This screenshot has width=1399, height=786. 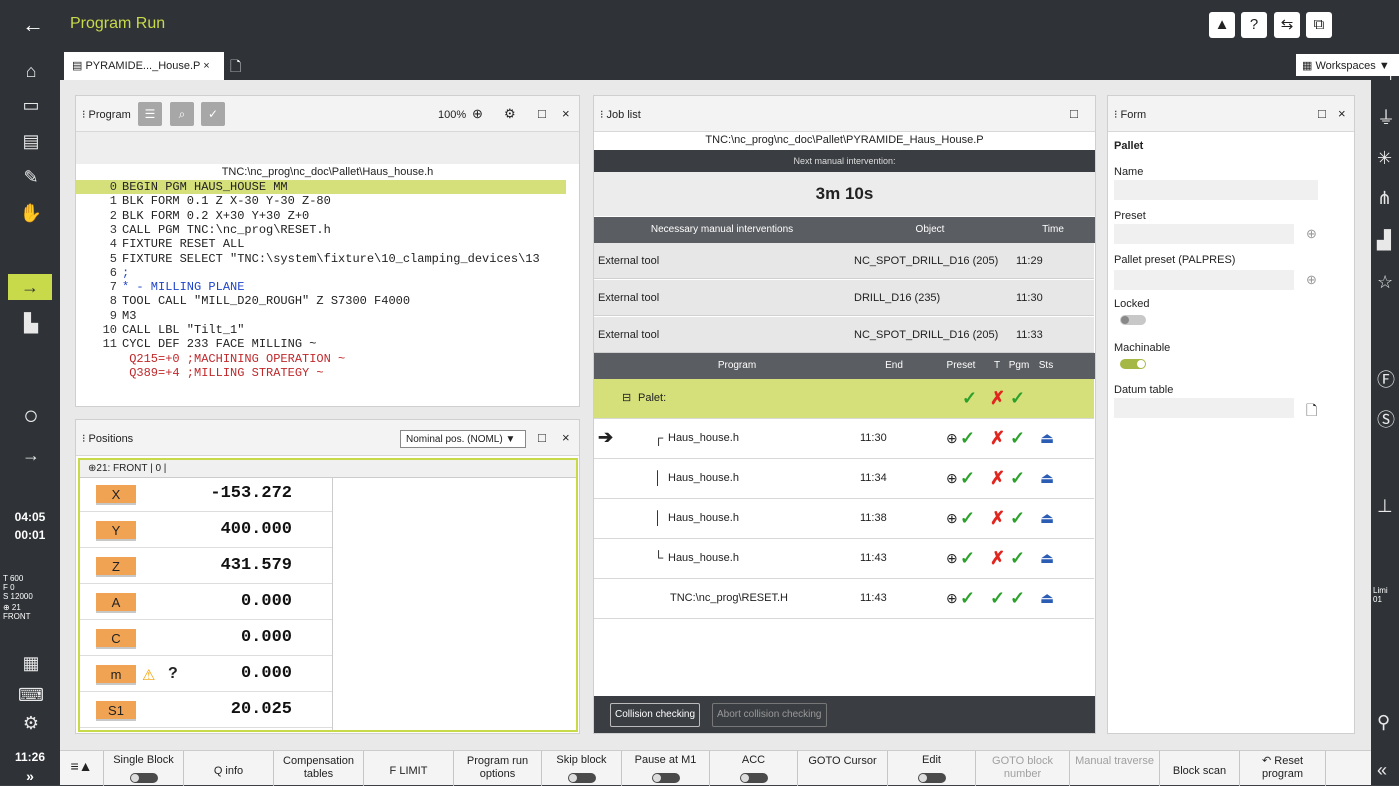 What do you see at coordinates (1115, 768) in the screenshot?
I see `manual-traverse-button: Manual traverse` at bounding box center [1115, 768].